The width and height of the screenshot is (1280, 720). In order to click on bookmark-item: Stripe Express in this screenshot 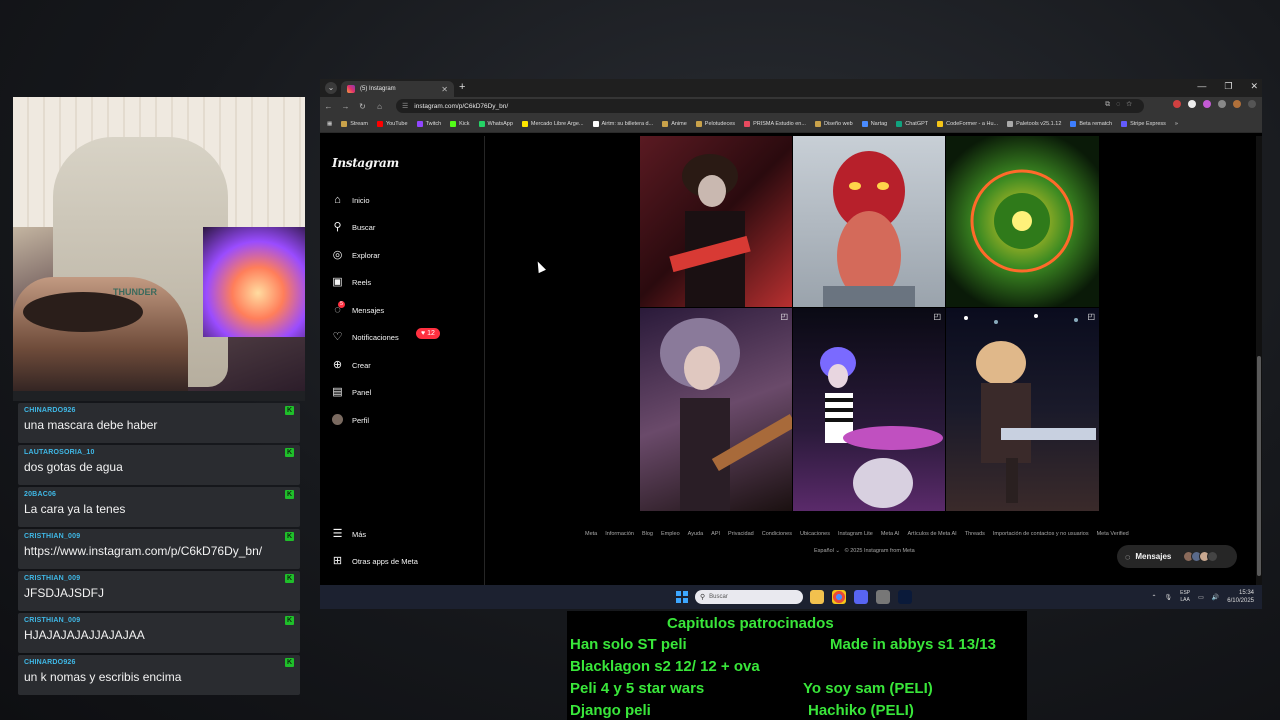, I will do `click(1143, 123)`.